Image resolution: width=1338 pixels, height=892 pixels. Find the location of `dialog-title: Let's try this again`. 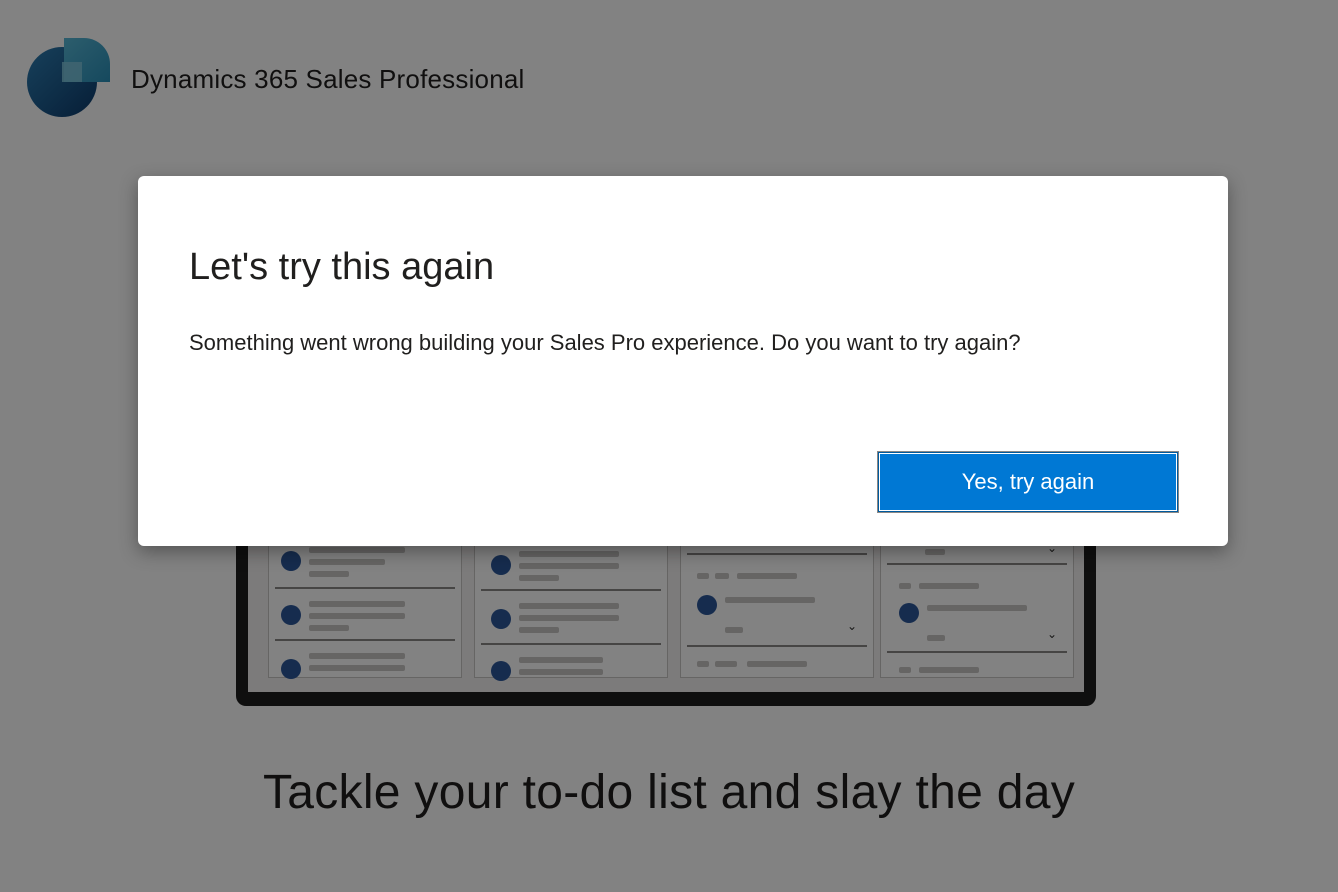

dialog-title: Let's try this again is located at coordinates (342, 267).